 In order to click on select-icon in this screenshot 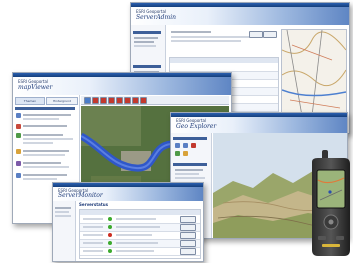, I will do `click(143, 100)`.